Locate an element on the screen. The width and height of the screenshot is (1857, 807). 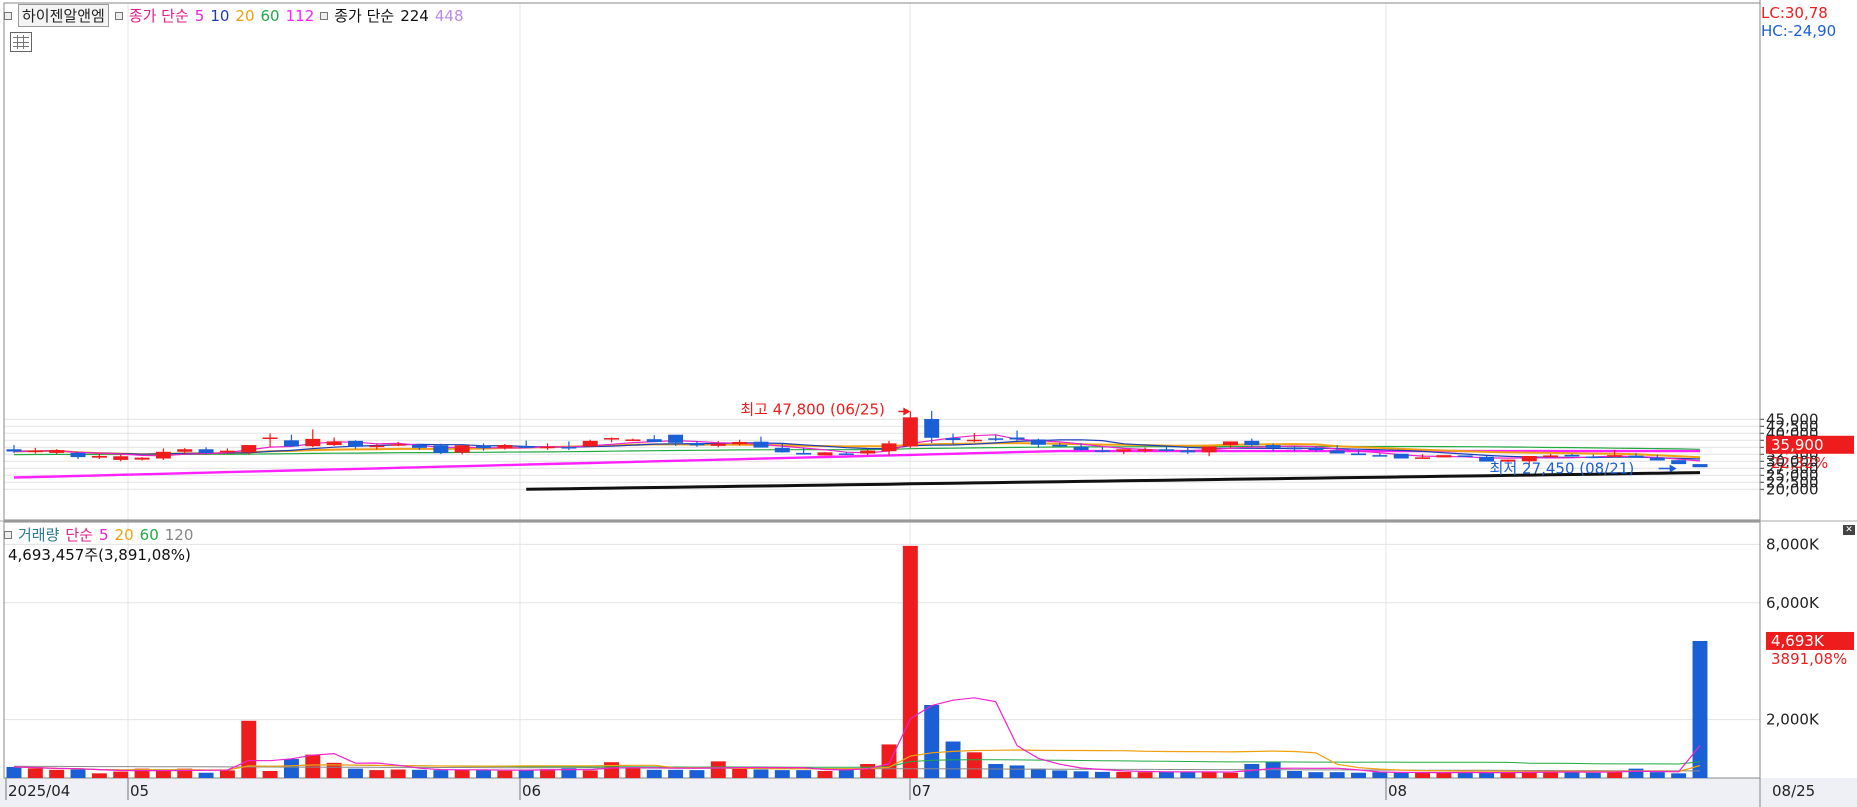
close-icon: ✕ is located at coordinates (1849, 530).